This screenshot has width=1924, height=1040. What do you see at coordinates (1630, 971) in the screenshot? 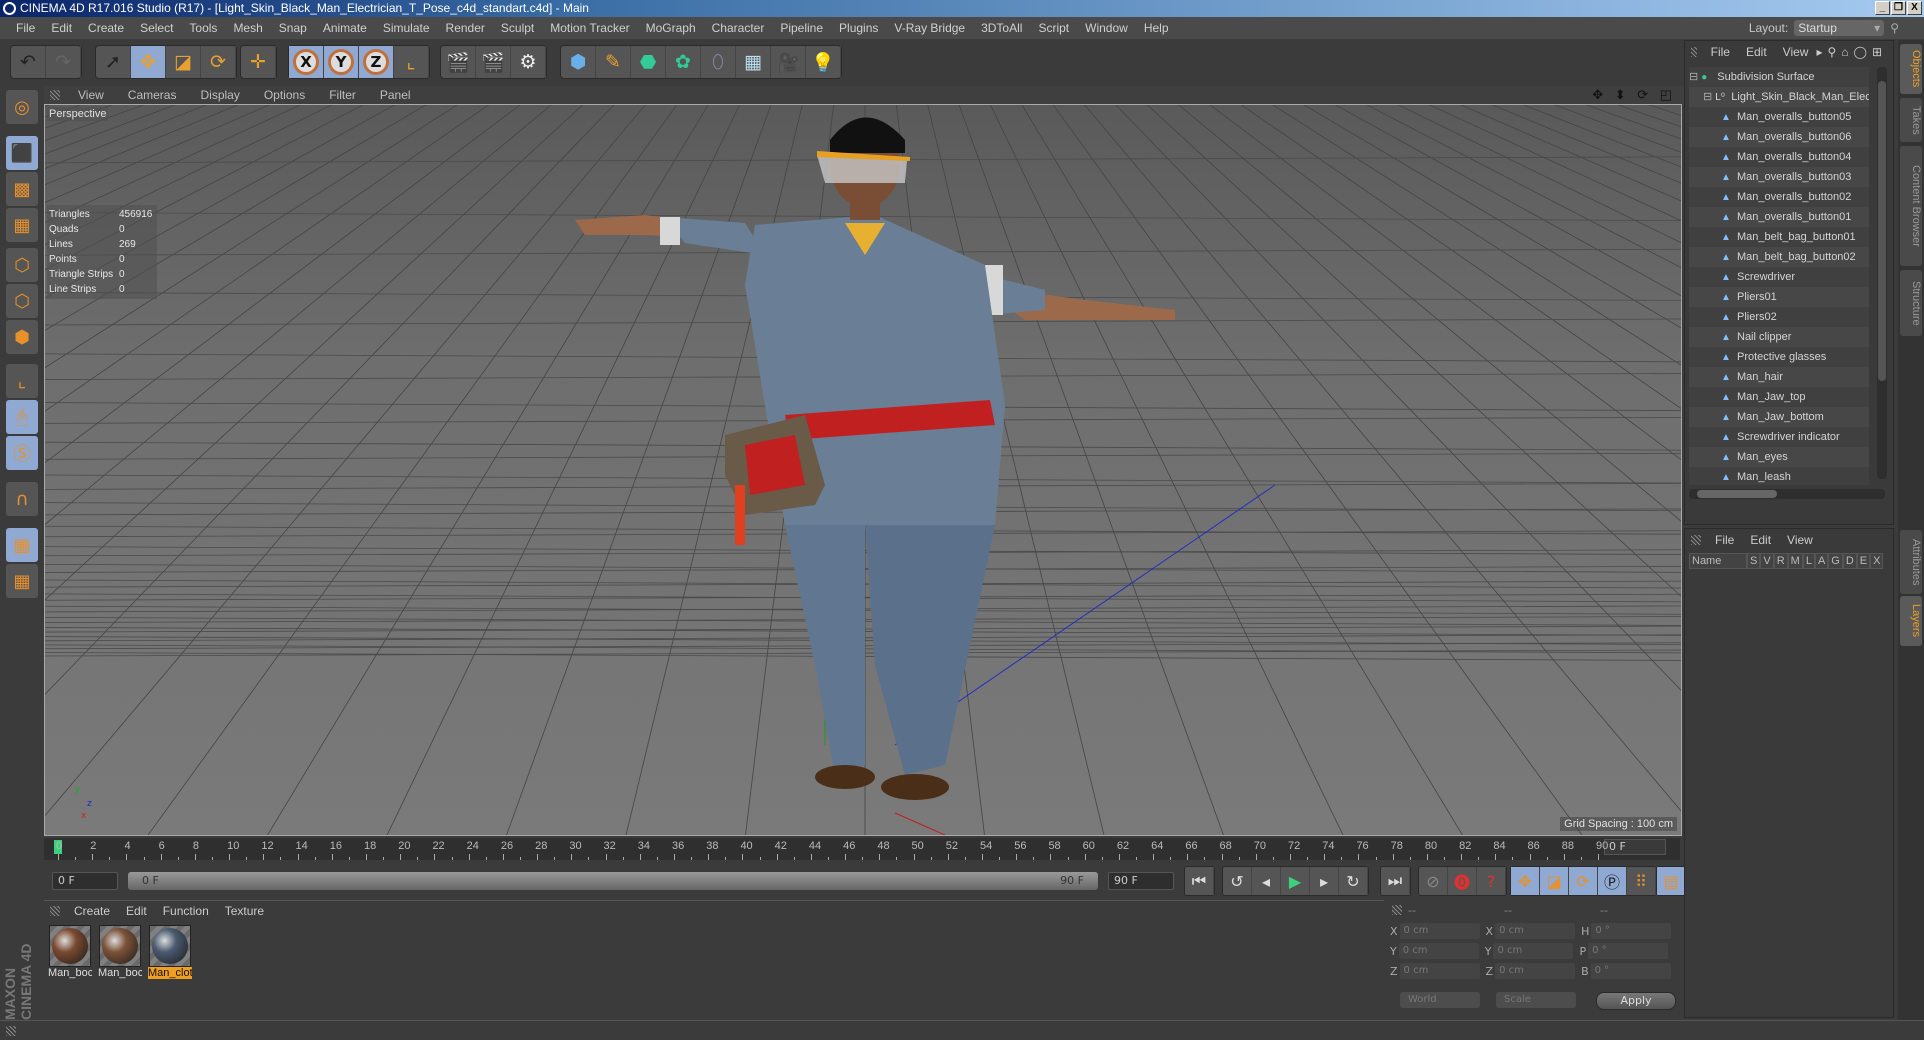
I see `rotation-field: 0 °` at bounding box center [1630, 971].